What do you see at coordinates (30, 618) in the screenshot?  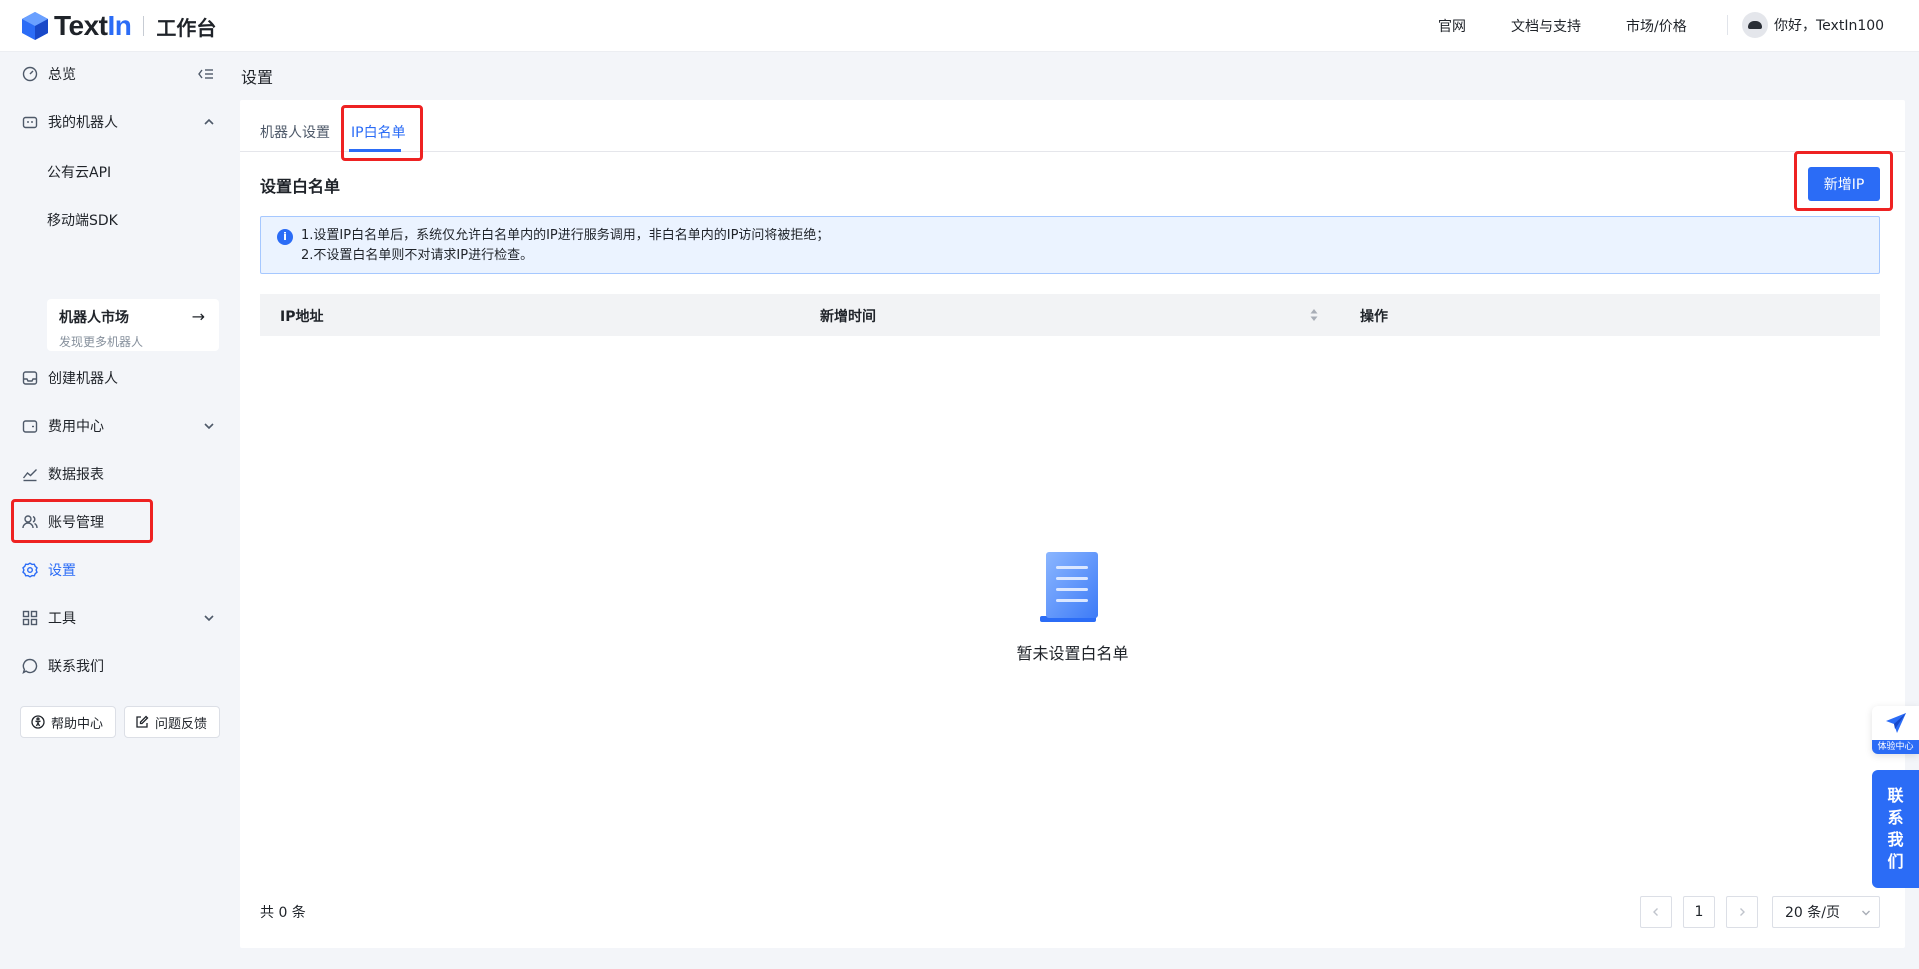 I see `grid-icon` at bounding box center [30, 618].